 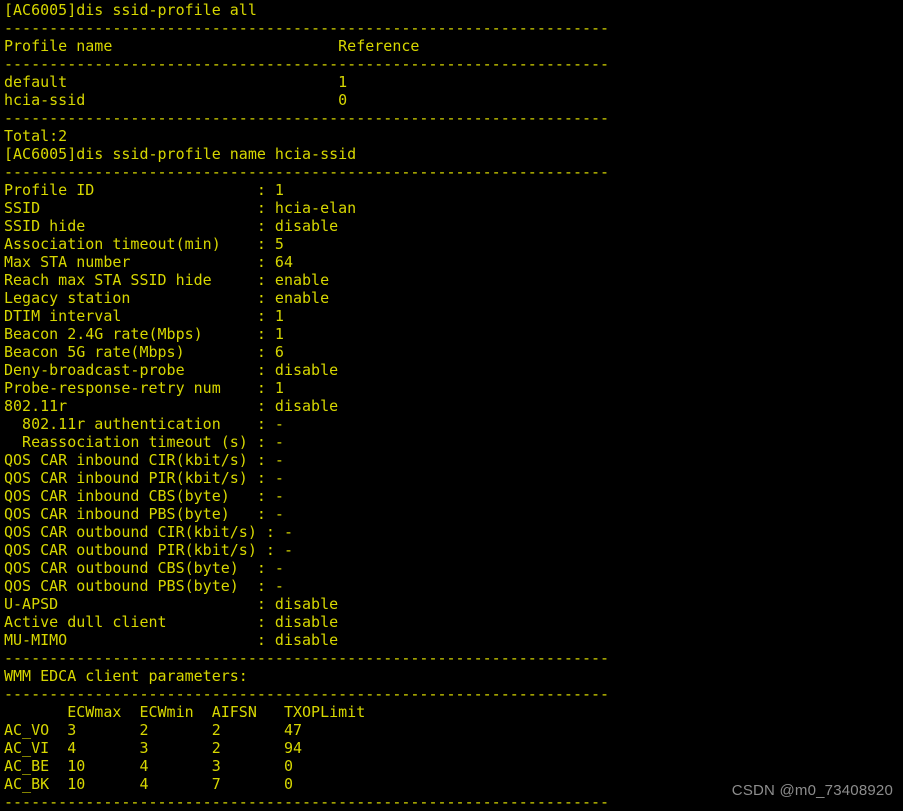 I want to click on profile-field-row: QOS CAR inbound PIR(kbit/s) : -, so click(x=144, y=478).